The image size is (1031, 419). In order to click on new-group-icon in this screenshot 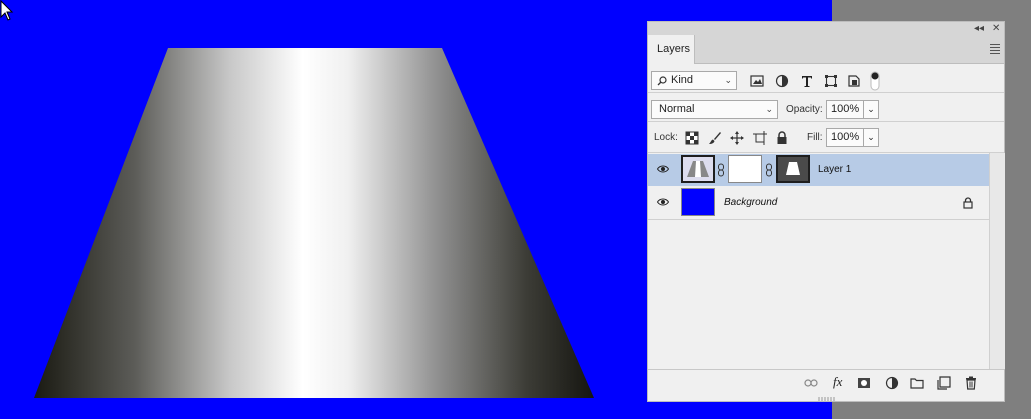, I will do `click(917, 383)`.